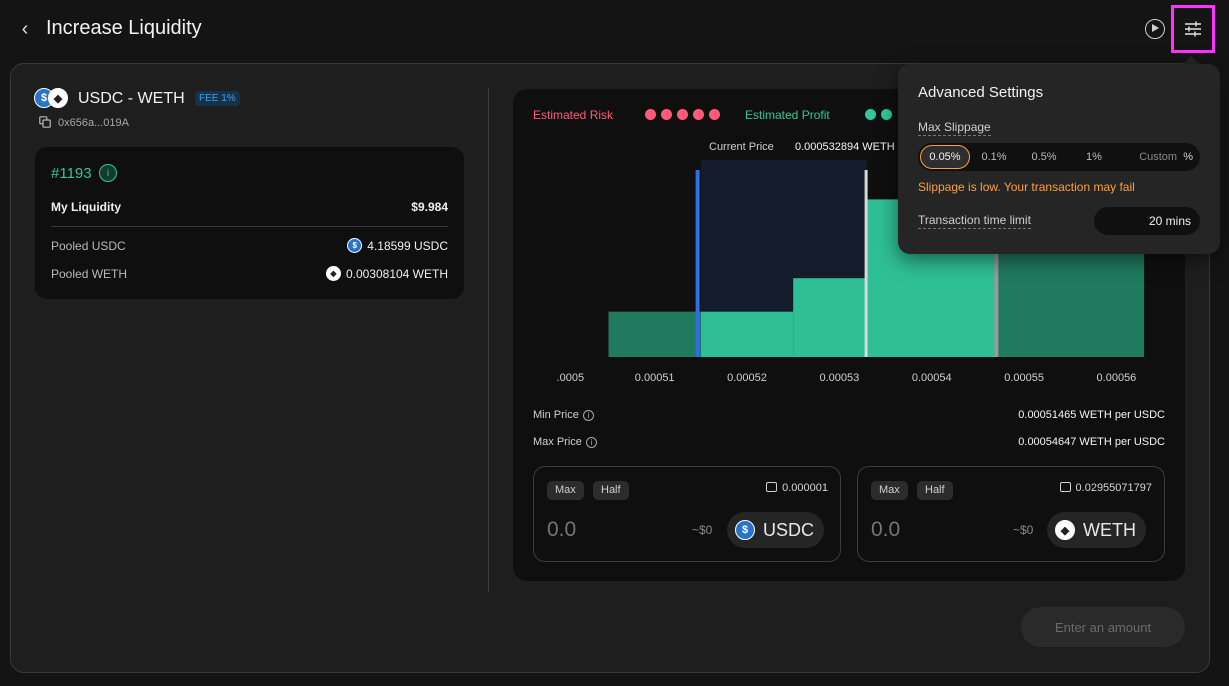  Describe the element at coordinates (124, 28) in the screenshot. I see `page-title: Increase Liquidity` at that location.